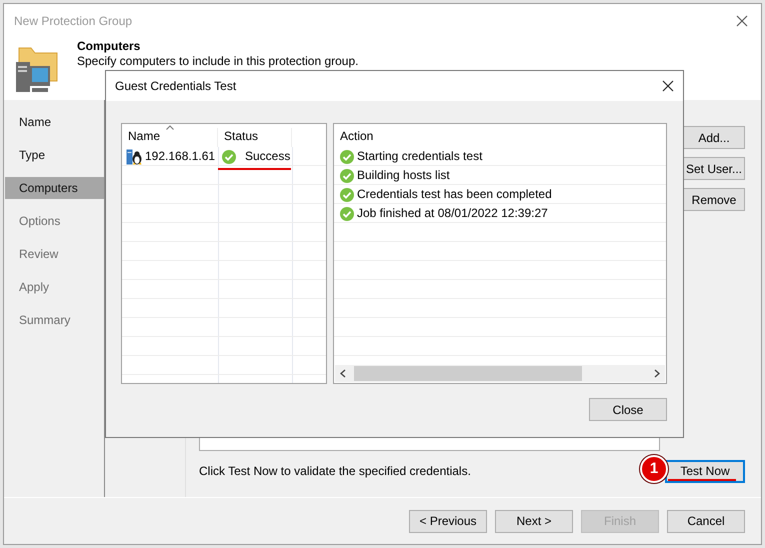 The width and height of the screenshot is (765, 548). Describe the element at coordinates (343, 373) in the screenshot. I see `scroll-left-icon` at that location.